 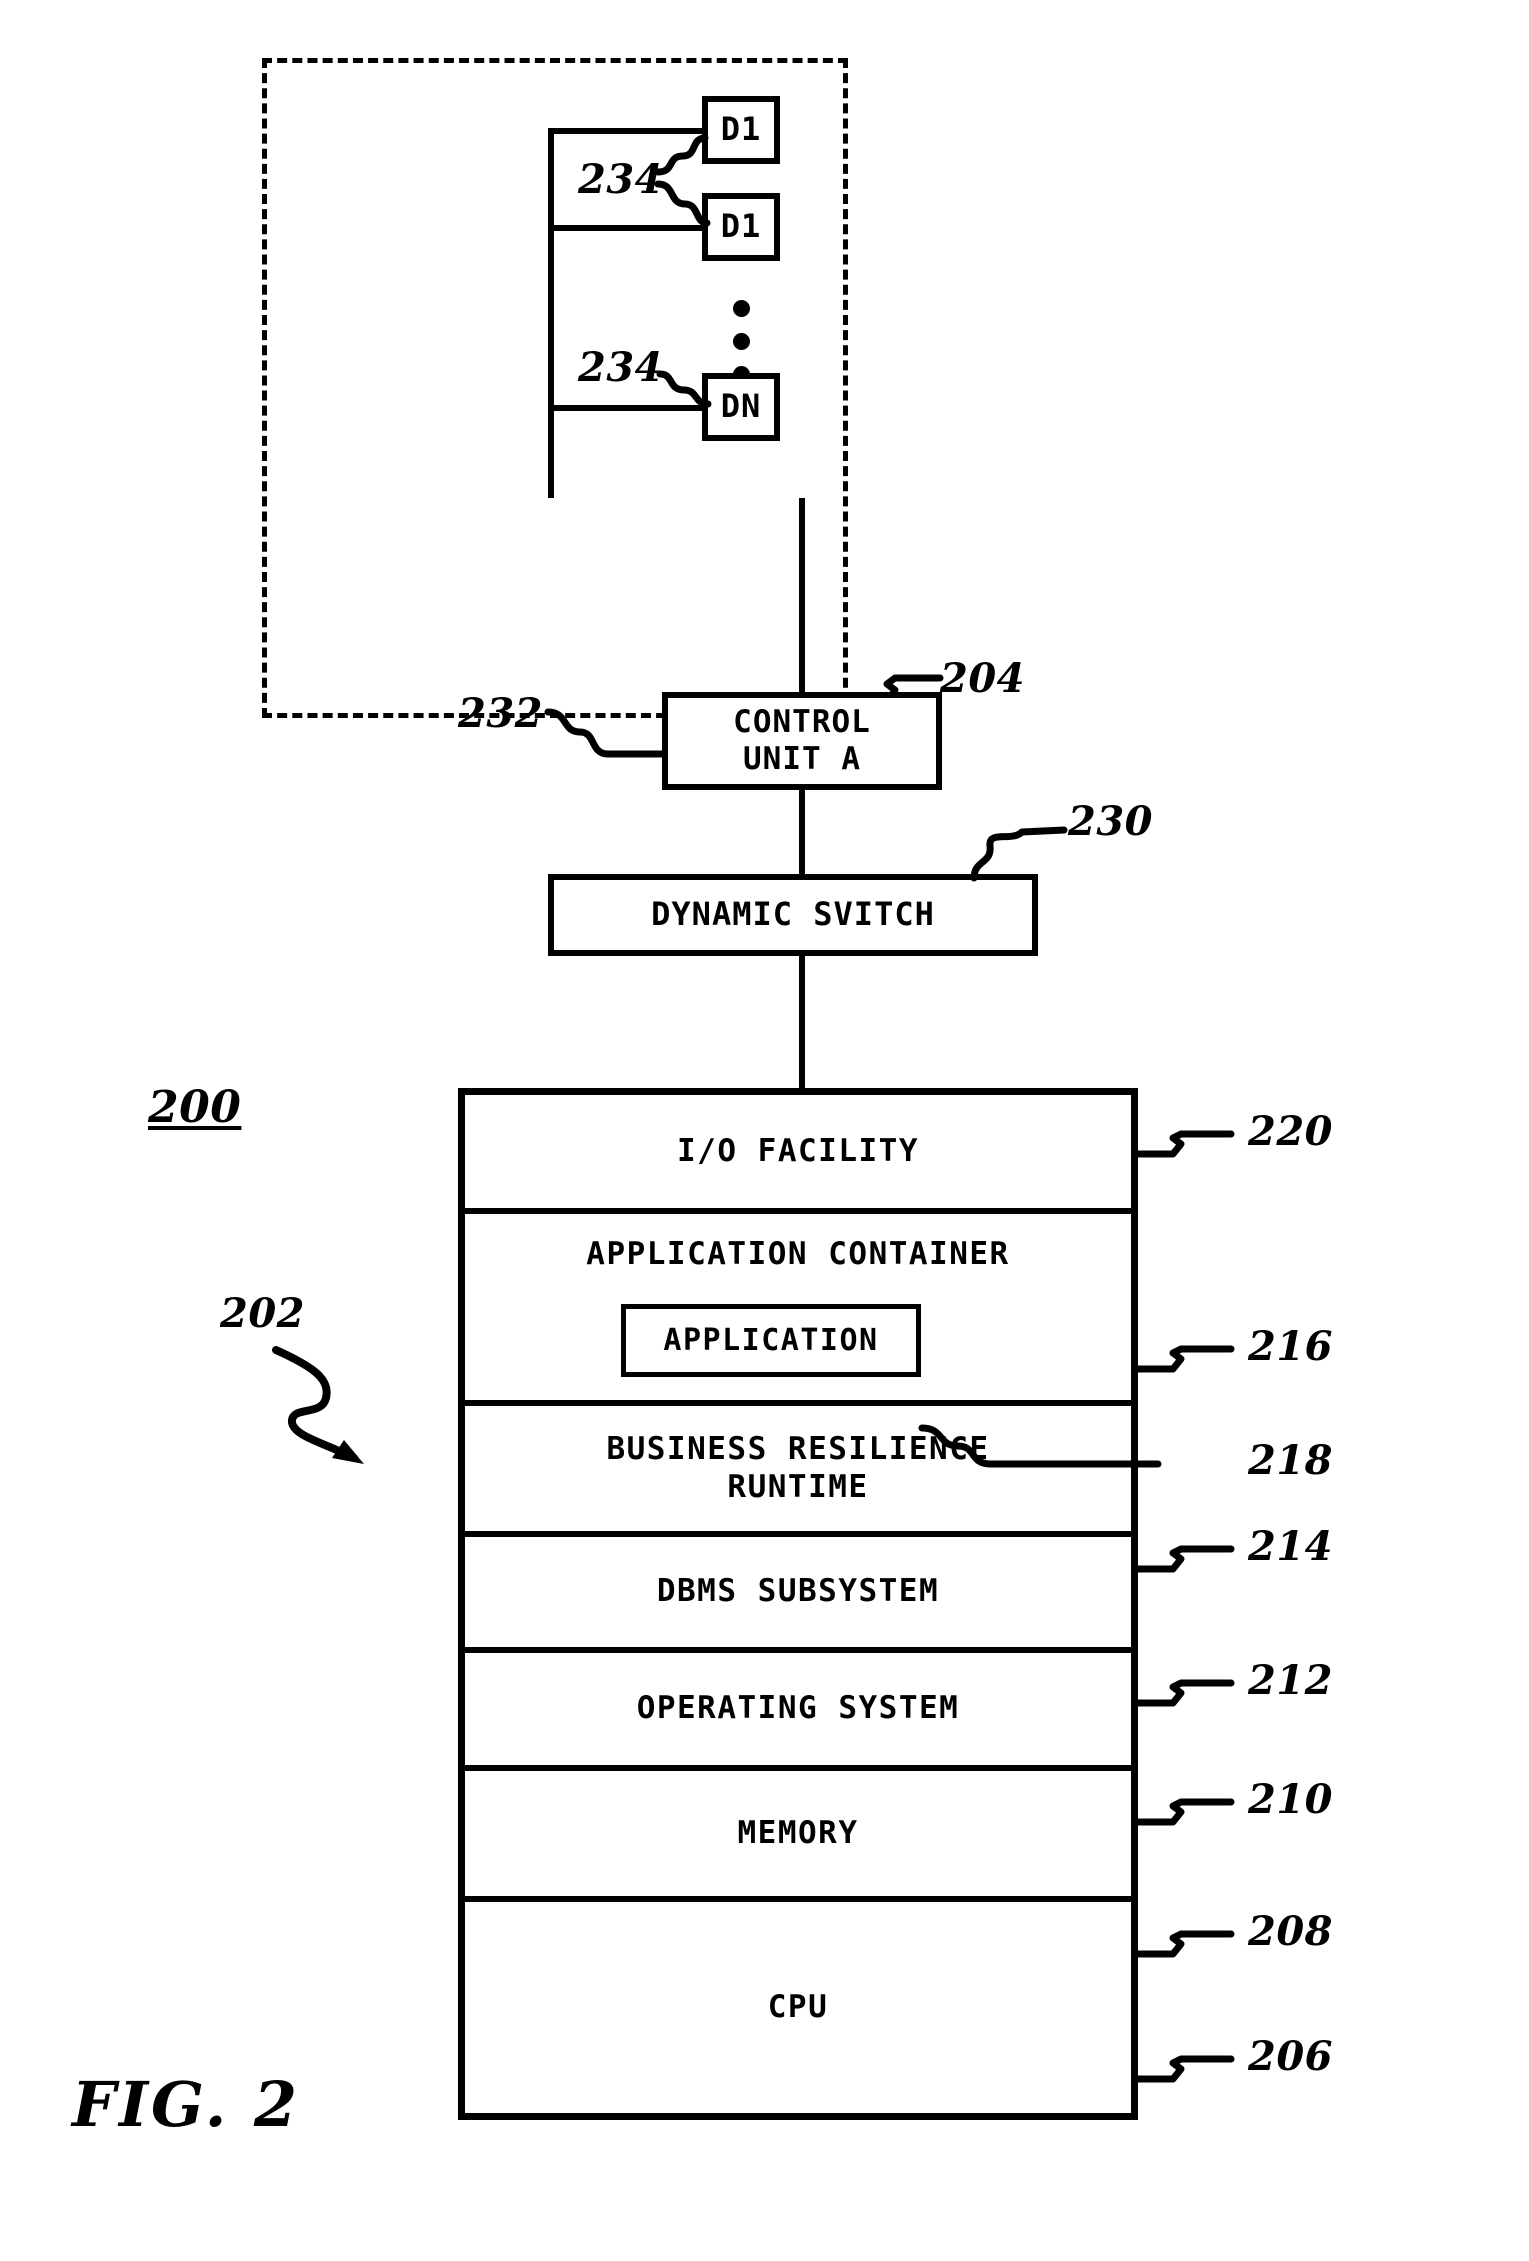 What do you see at coordinates (1290, 1131) in the screenshot?
I see `ref-220: 220` at bounding box center [1290, 1131].